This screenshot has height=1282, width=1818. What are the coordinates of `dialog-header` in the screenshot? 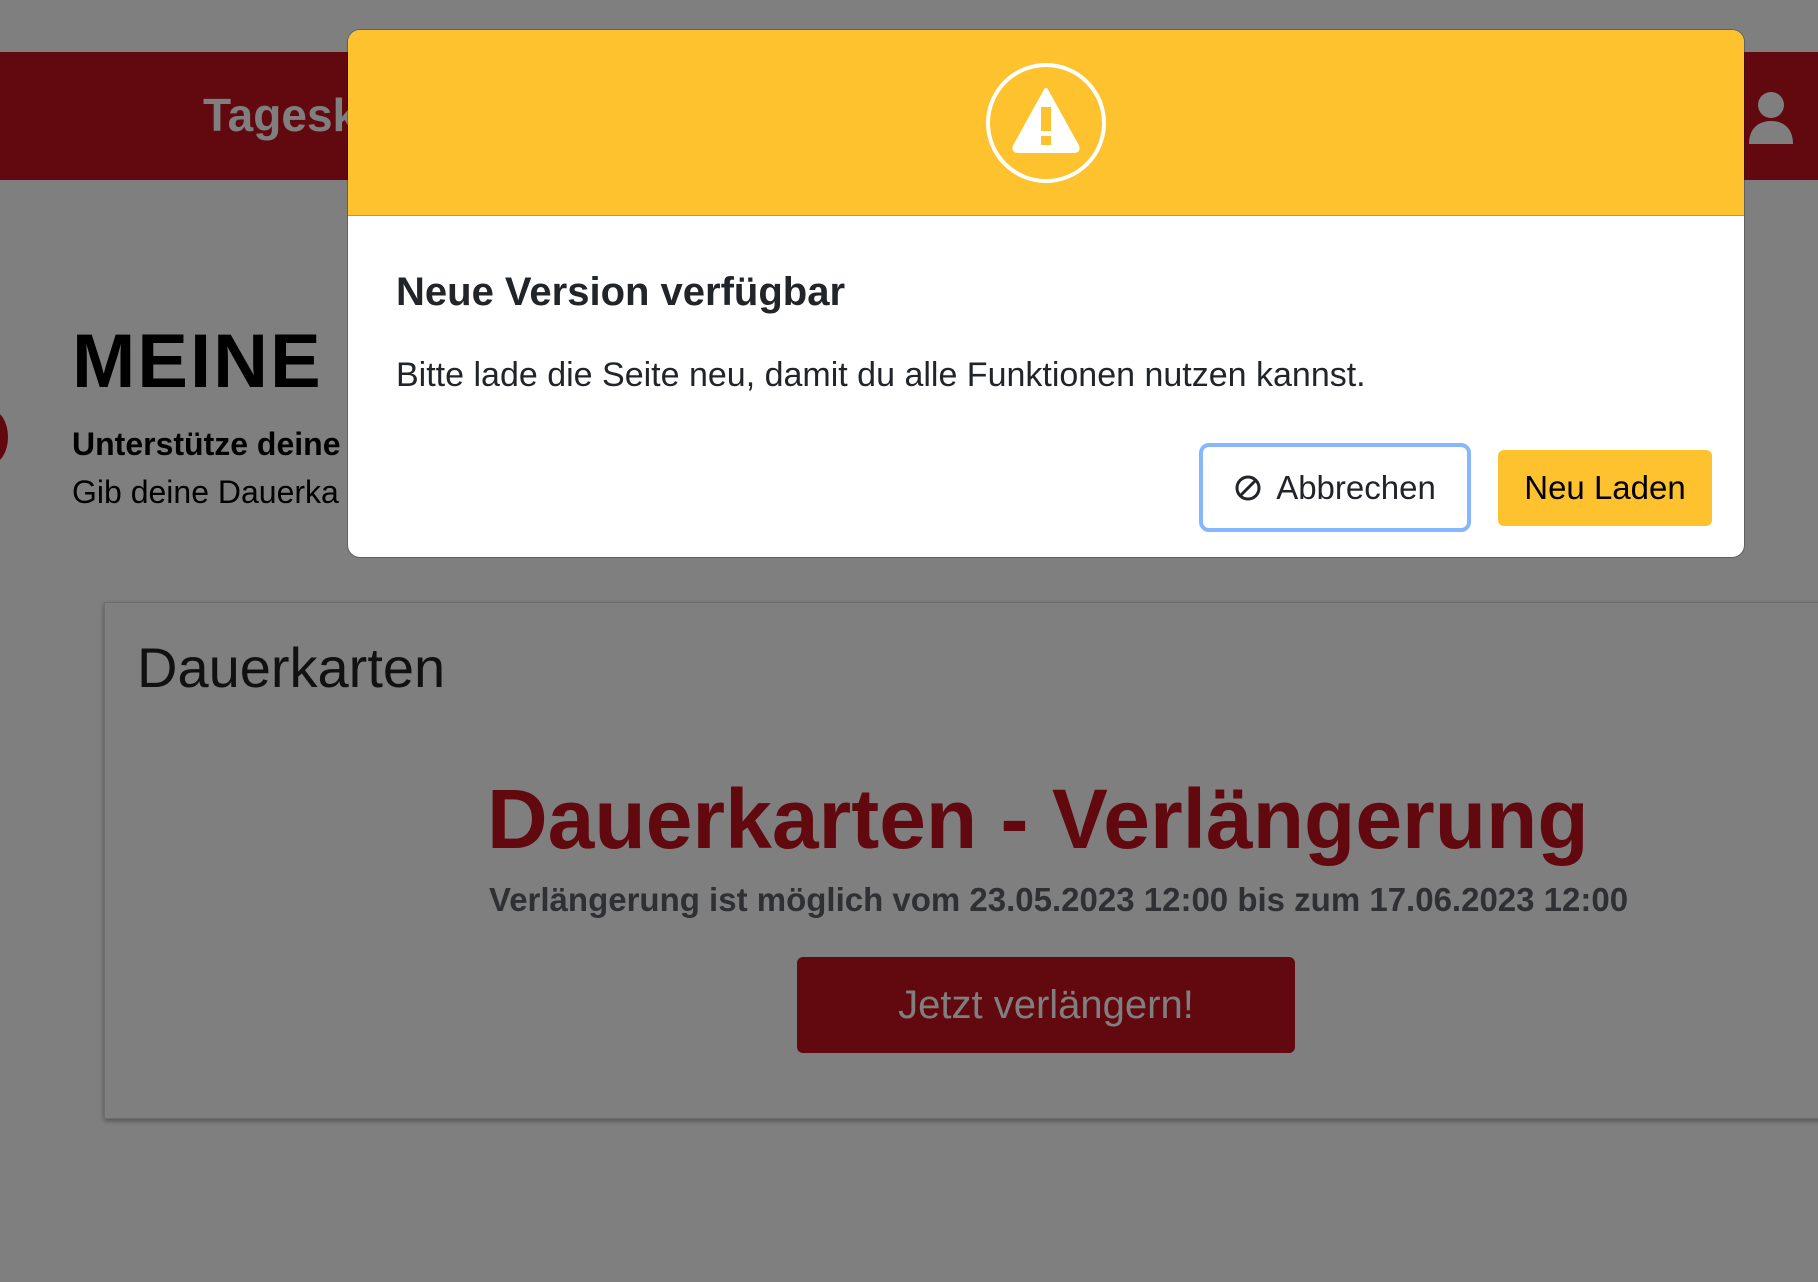 It's located at (1046, 123).